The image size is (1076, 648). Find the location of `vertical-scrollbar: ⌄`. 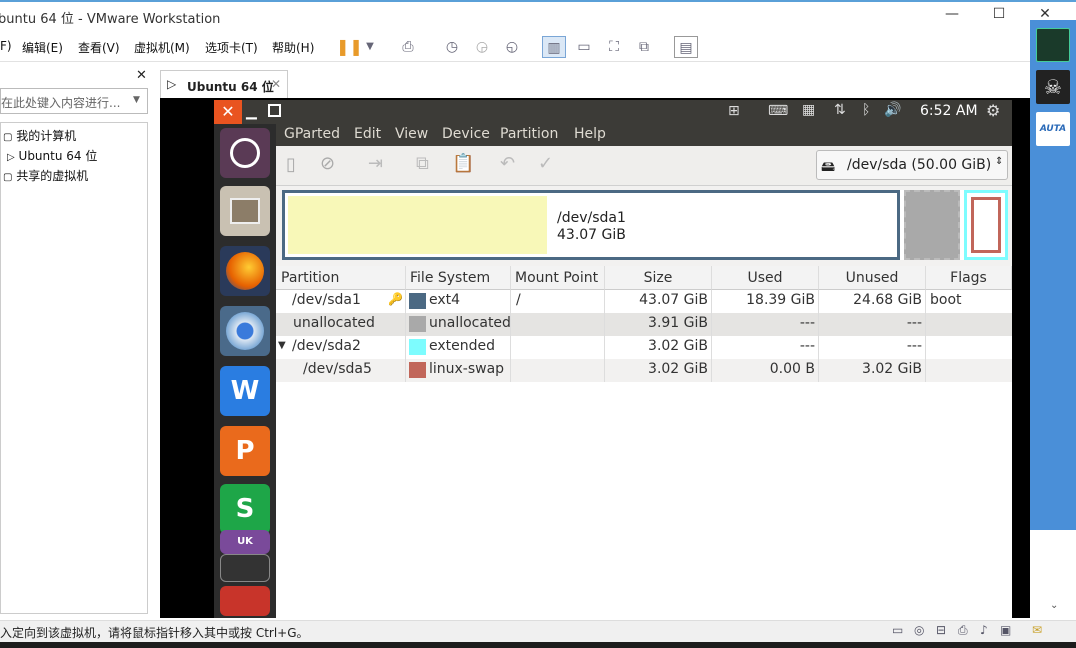

vertical-scrollbar: ⌄ is located at coordinates (1058, 574).